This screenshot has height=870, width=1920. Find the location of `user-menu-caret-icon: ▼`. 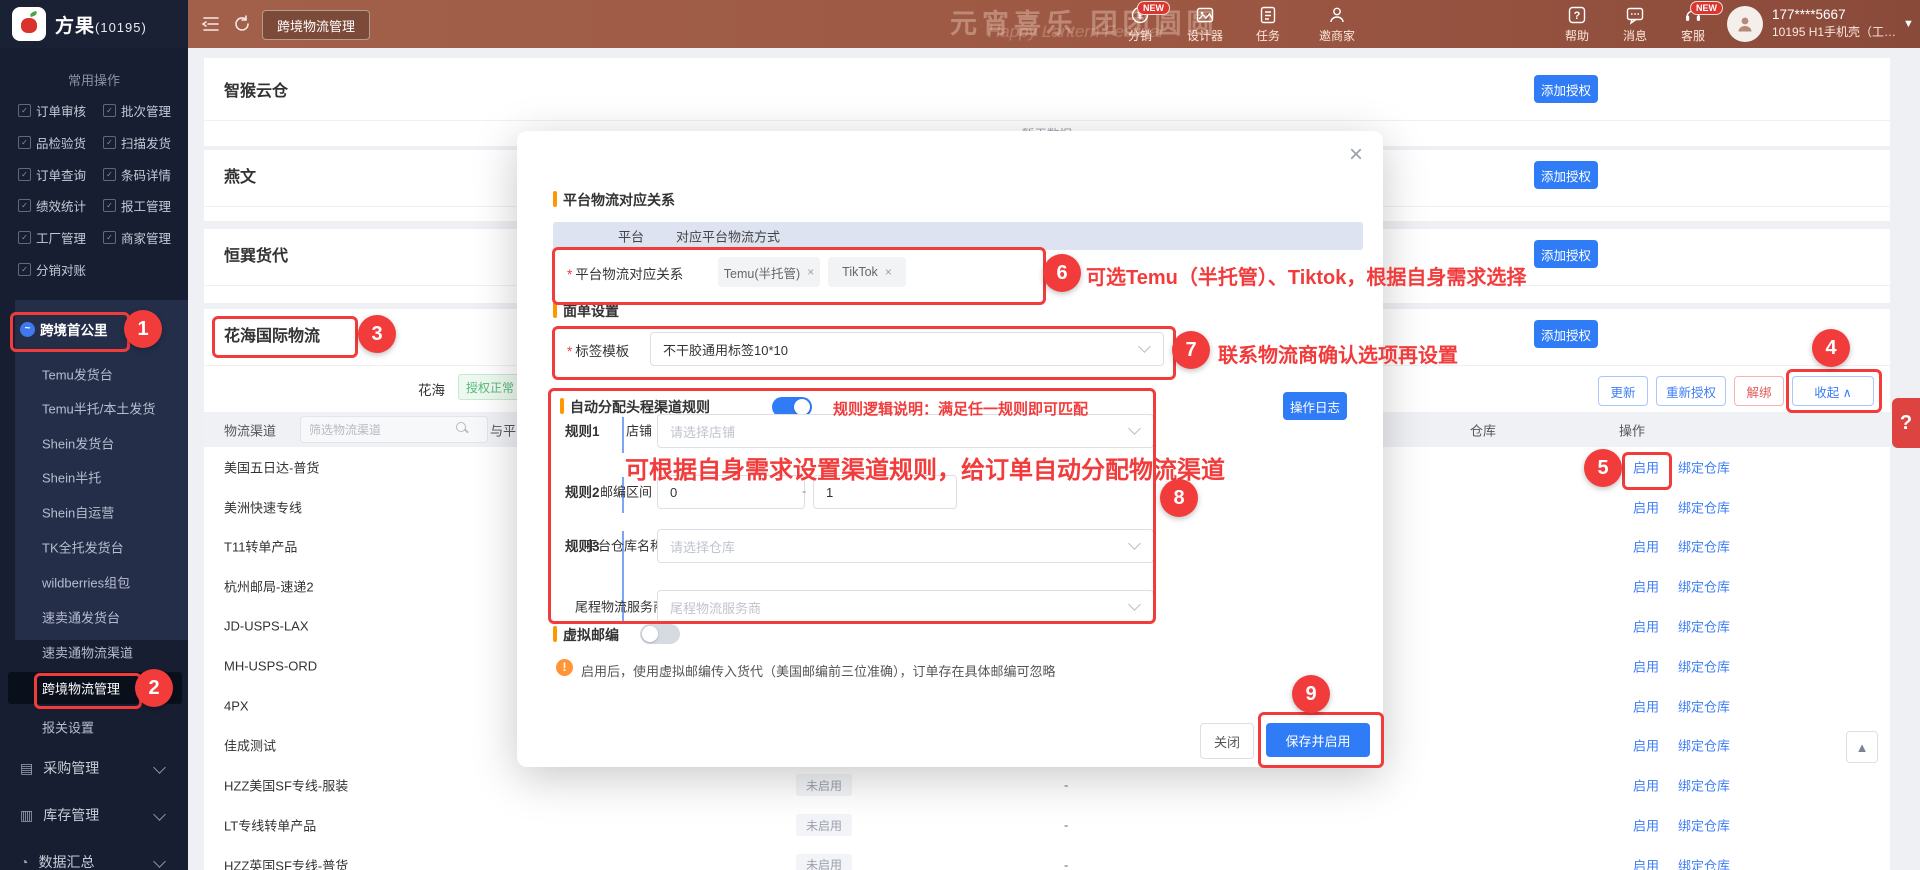

user-menu-caret-icon: ▼ is located at coordinates (1908, 24).